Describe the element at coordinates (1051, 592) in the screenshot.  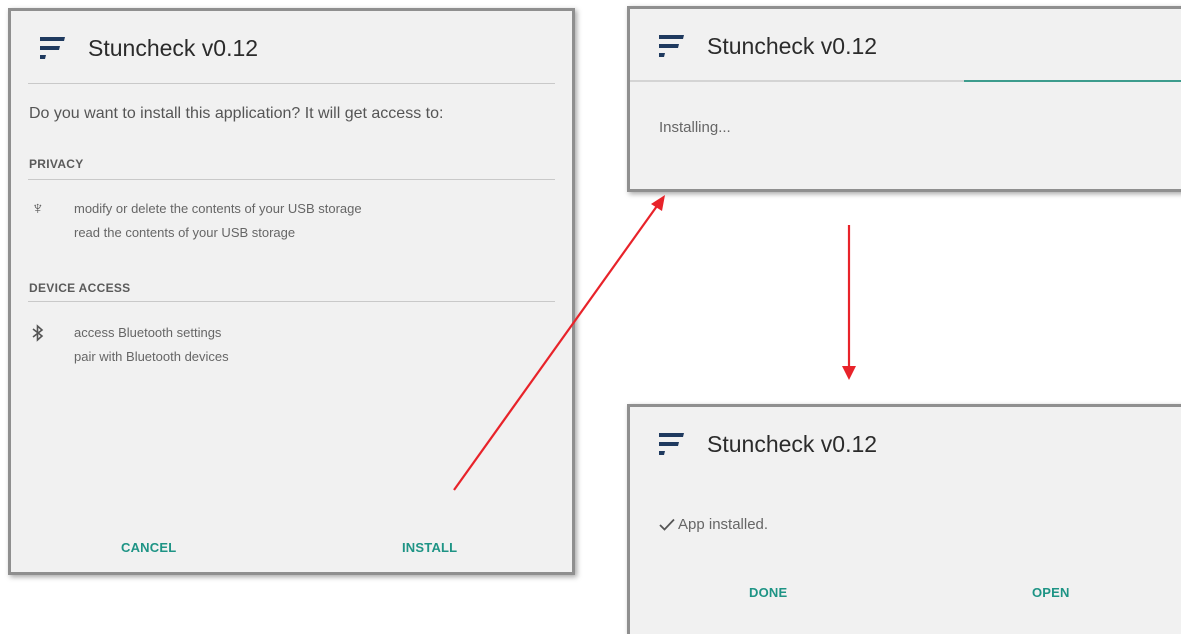
I see `open-button: OPEN` at that location.